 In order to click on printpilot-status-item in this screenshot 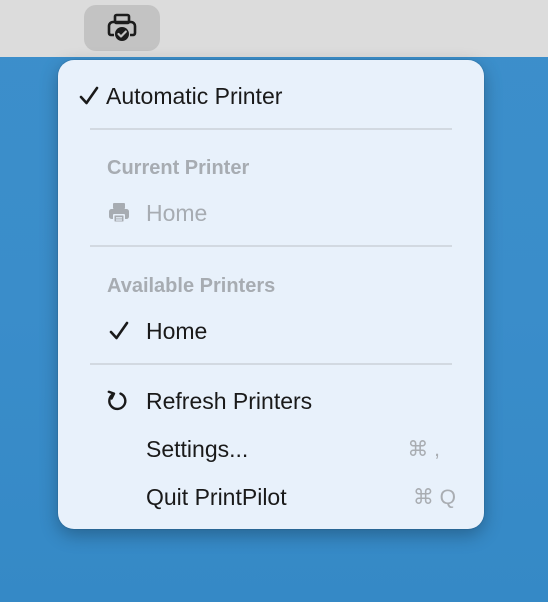, I will do `click(122, 28)`.